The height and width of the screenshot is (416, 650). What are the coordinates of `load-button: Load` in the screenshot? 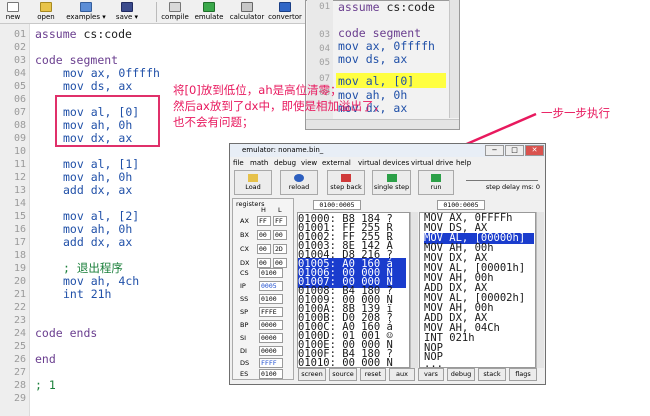 It's located at (253, 182).